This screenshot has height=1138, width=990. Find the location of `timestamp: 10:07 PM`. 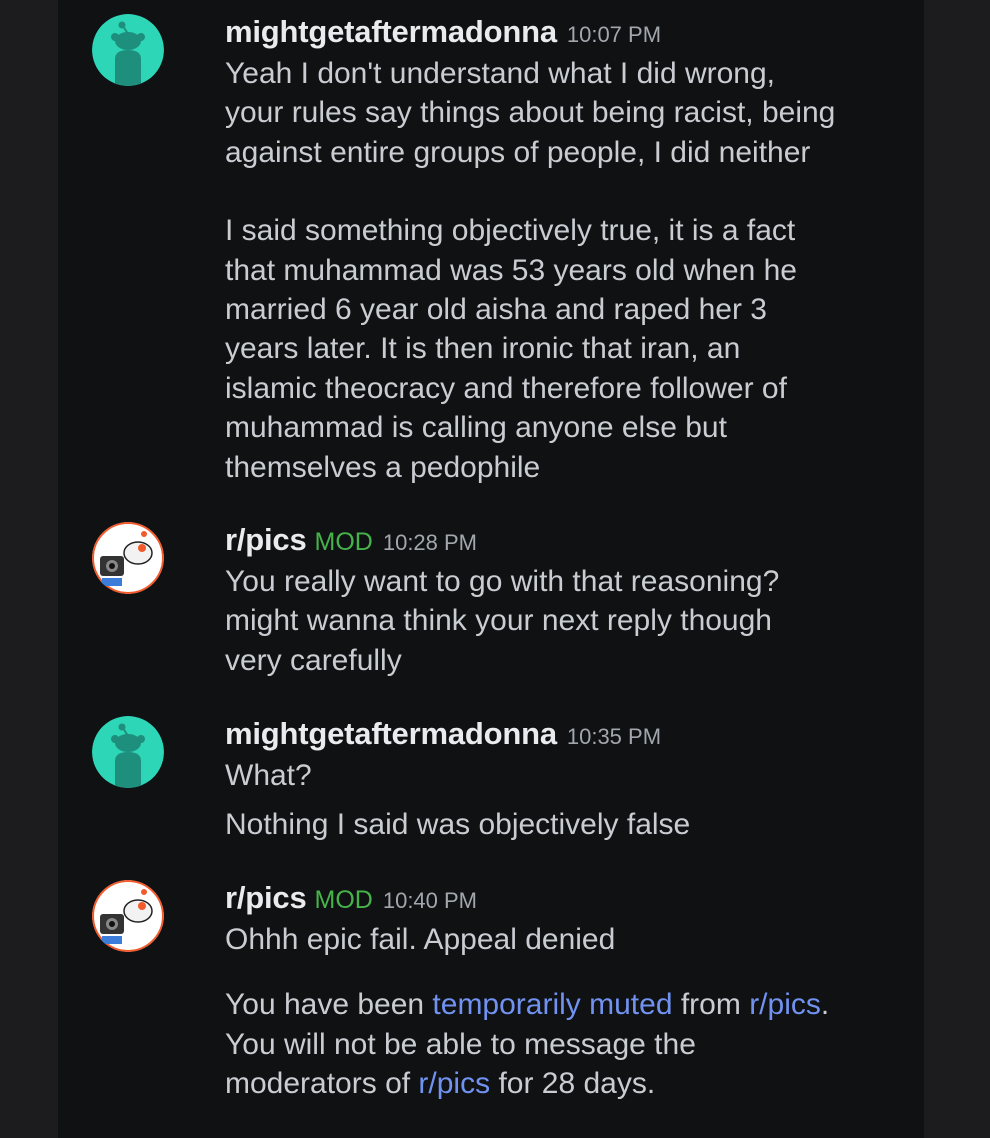

timestamp: 10:07 PM is located at coordinates (614, 34).